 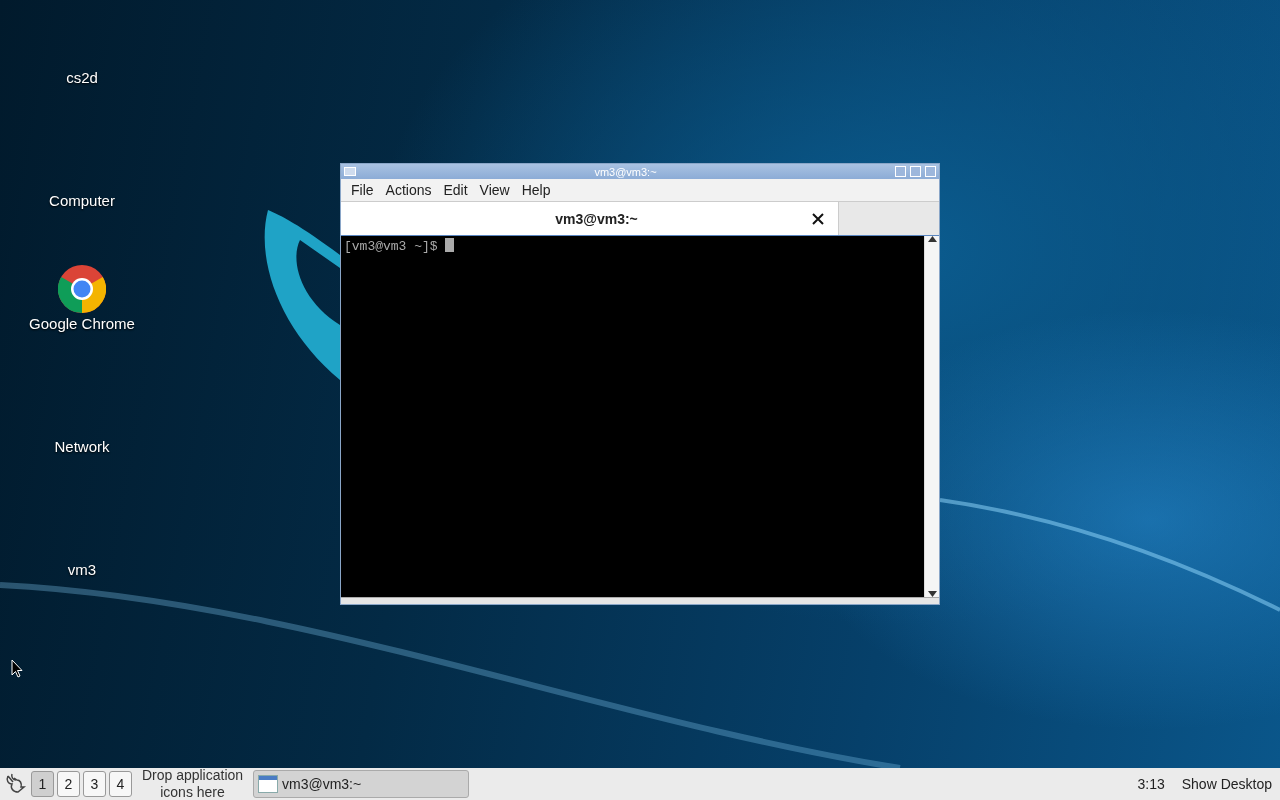 I want to click on workspace-button: 4, so click(x=120, y=784).